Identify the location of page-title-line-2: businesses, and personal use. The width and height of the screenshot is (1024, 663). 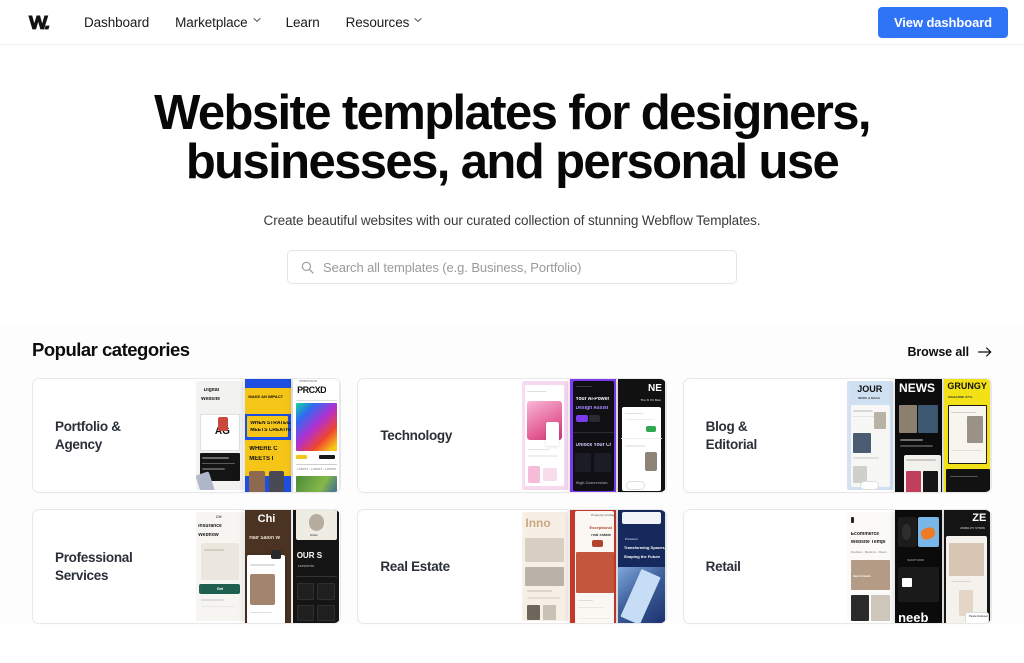
(512, 162).